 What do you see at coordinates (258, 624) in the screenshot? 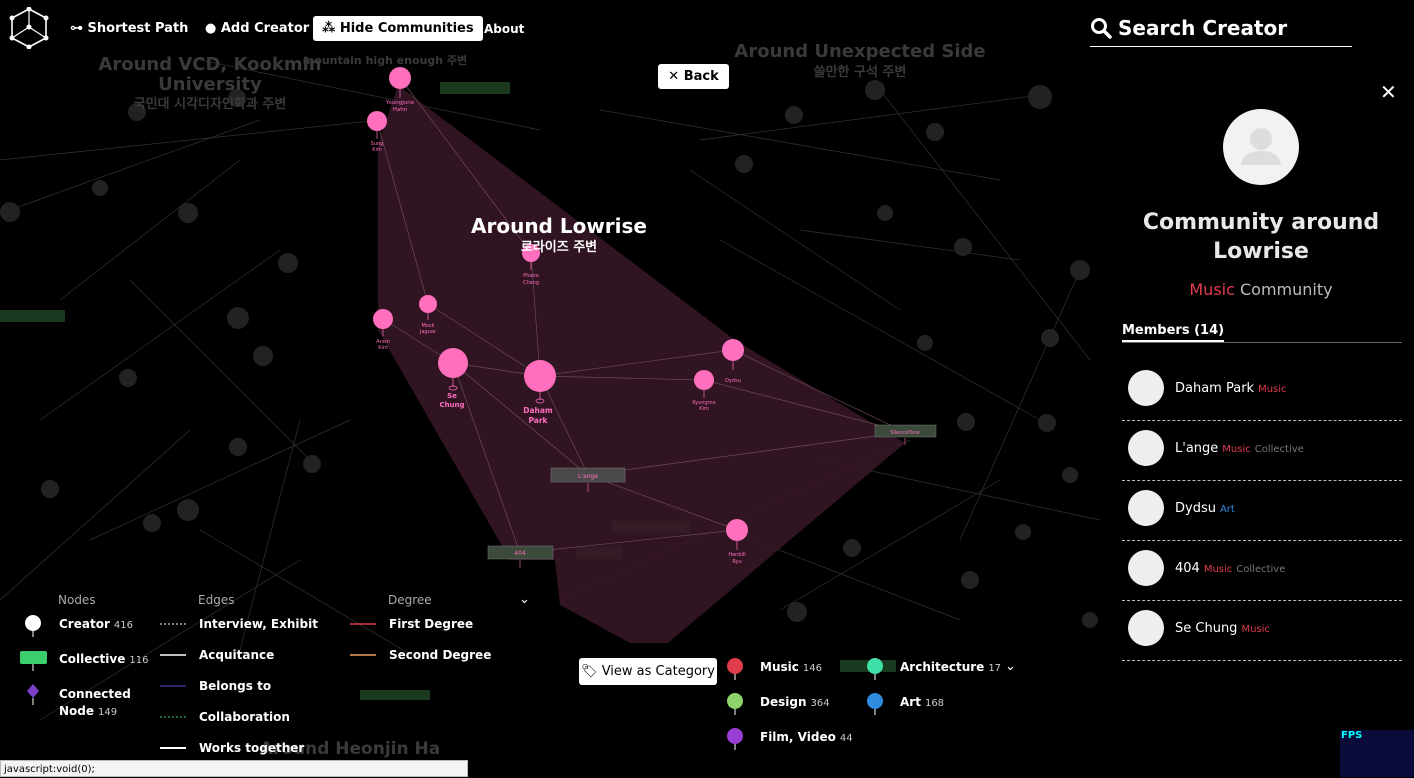
I see `legend-edge-interview: Interview, Exhibit` at bounding box center [258, 624].